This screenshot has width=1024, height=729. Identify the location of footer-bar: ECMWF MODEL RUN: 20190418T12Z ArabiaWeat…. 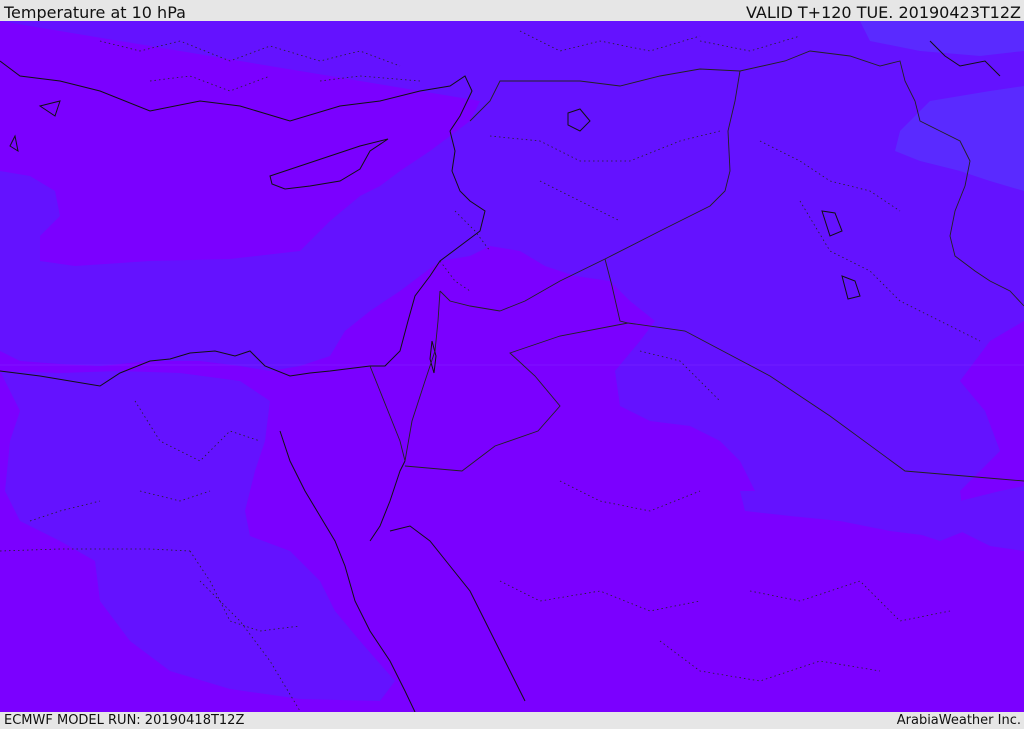
(512, 720).